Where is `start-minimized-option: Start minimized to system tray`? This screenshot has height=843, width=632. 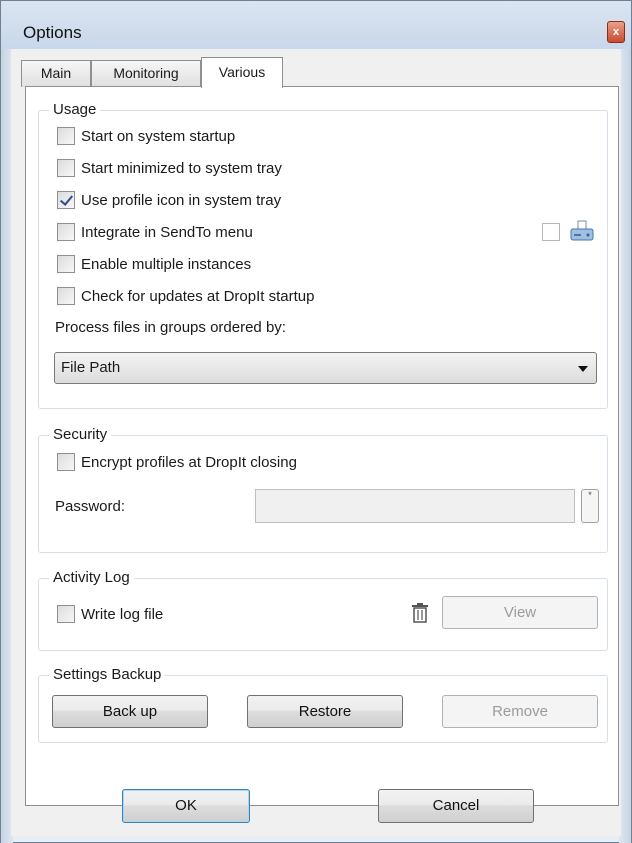 start-minimized-option: Start minimized to system tray is located at coordinates (169, 168).